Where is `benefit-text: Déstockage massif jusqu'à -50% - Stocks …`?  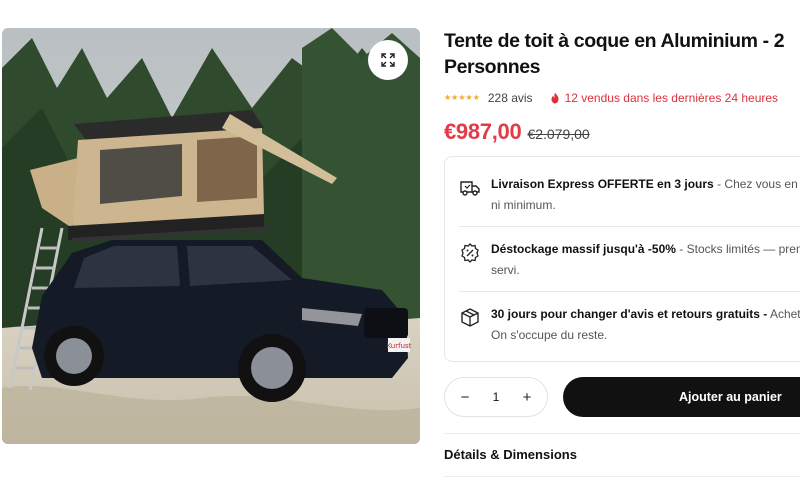 benefit-text: Déstockage massif jusqu'à -50% - Stocks … is located at coordinates (645, 260).